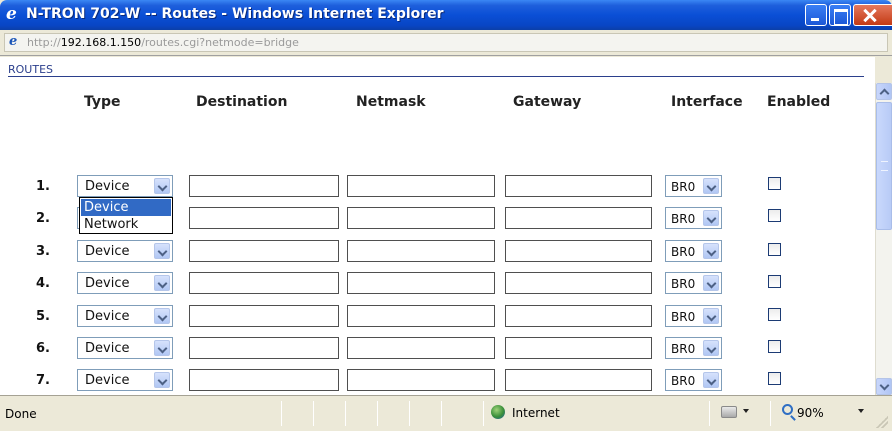 Image resolution: width=892 pixels, height=431 pixels. I want to click on zoom-level: 90%, so click(810, 413).